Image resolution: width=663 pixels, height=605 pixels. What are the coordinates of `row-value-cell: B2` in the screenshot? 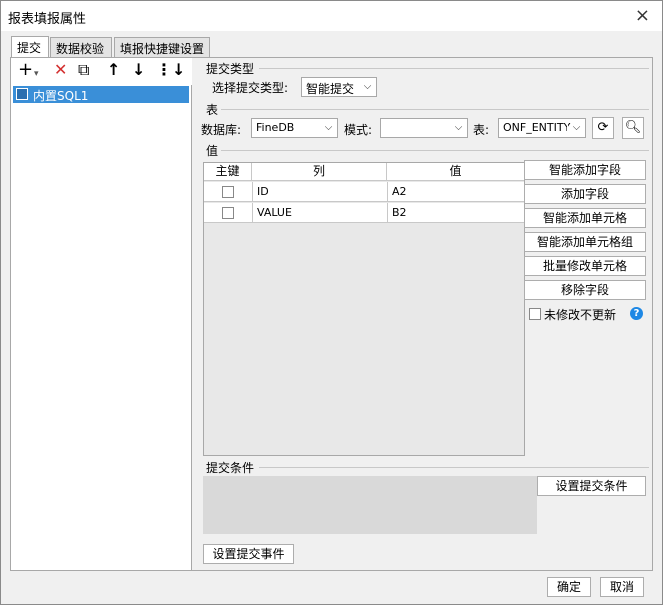 It's located at (455, 213).